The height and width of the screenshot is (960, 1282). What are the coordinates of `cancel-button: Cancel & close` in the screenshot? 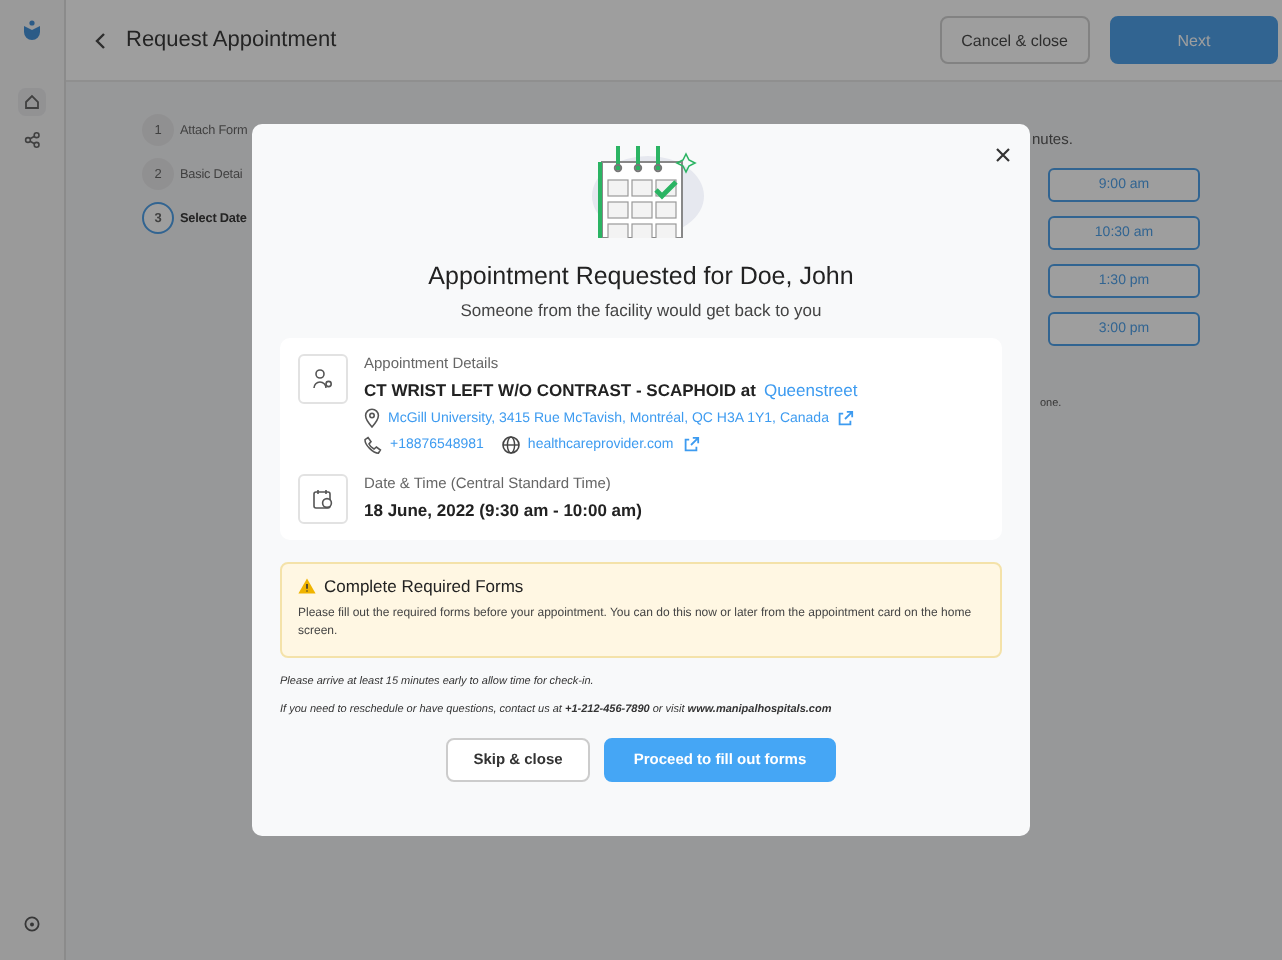 It's located at (1014, 40).